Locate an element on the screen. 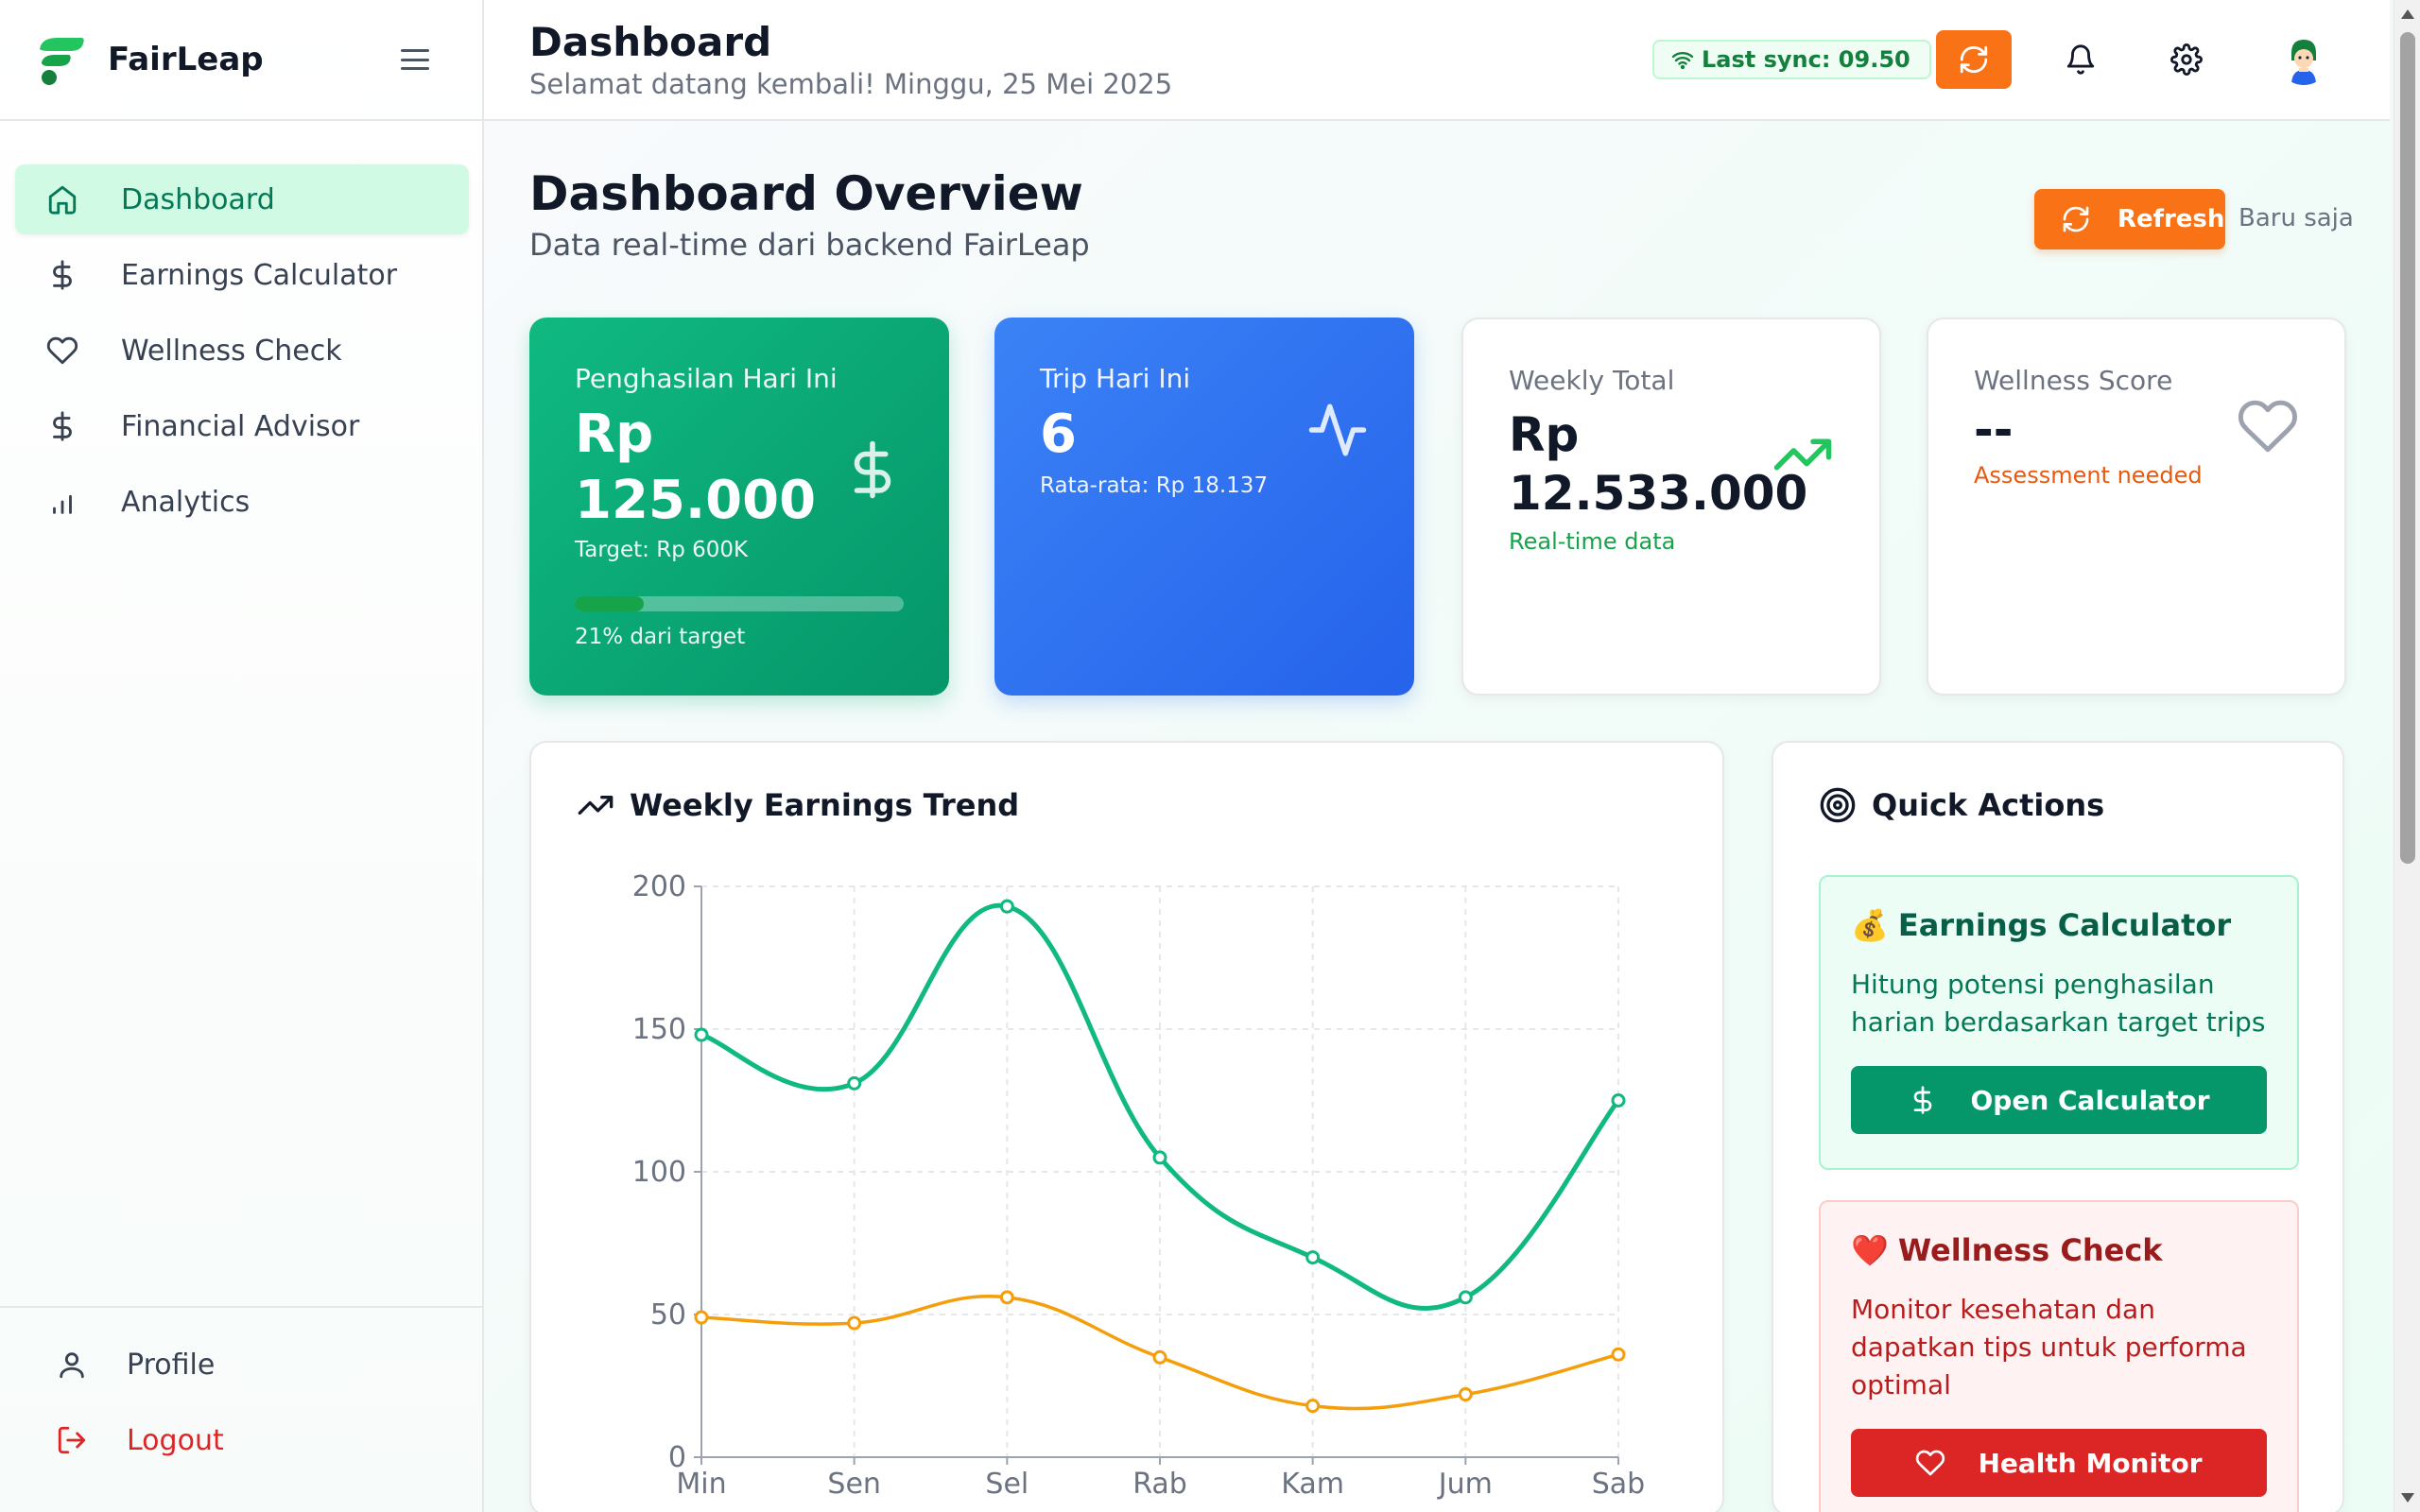  sidebar-item-wellness-check: Wellness Check is located at coordinates (242, 351).